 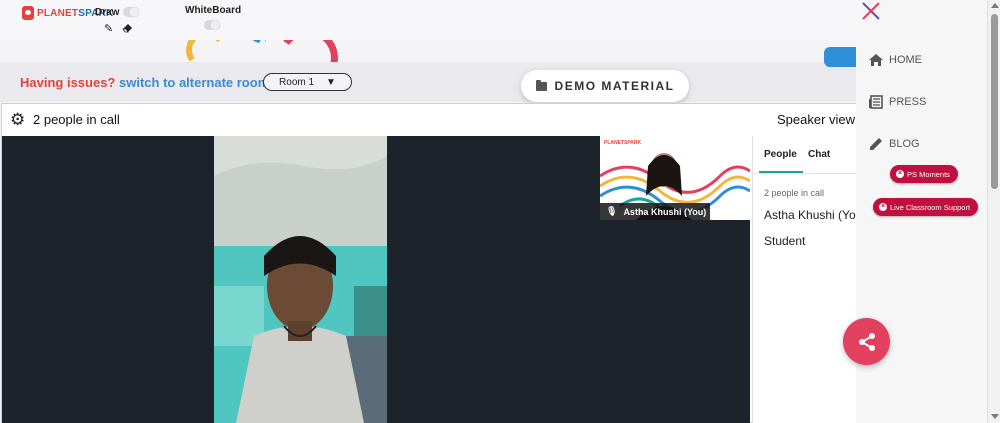 I want to click on switch-room-link: switch to alternate room, so click(x=194, y=82).